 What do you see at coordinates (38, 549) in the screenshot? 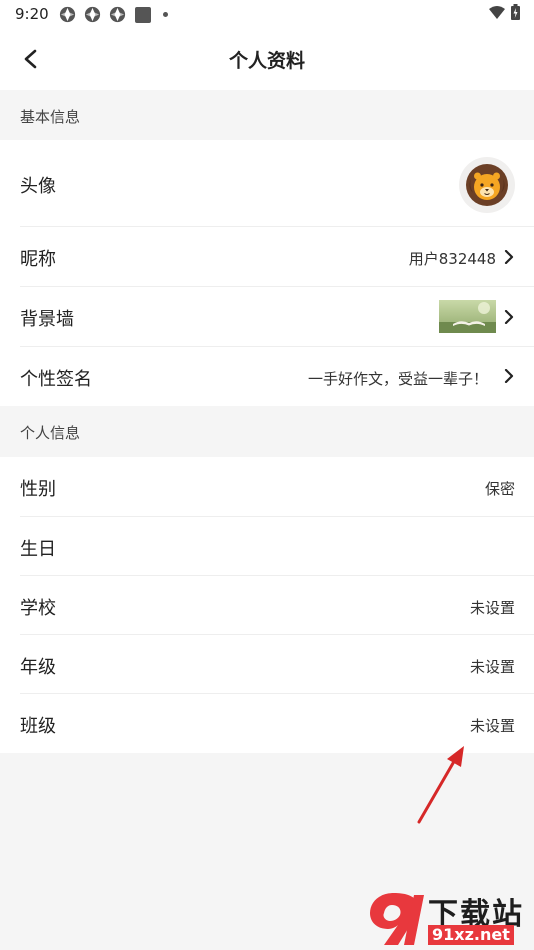
I see `row-label: 生日` at bounding box center [38, 549].